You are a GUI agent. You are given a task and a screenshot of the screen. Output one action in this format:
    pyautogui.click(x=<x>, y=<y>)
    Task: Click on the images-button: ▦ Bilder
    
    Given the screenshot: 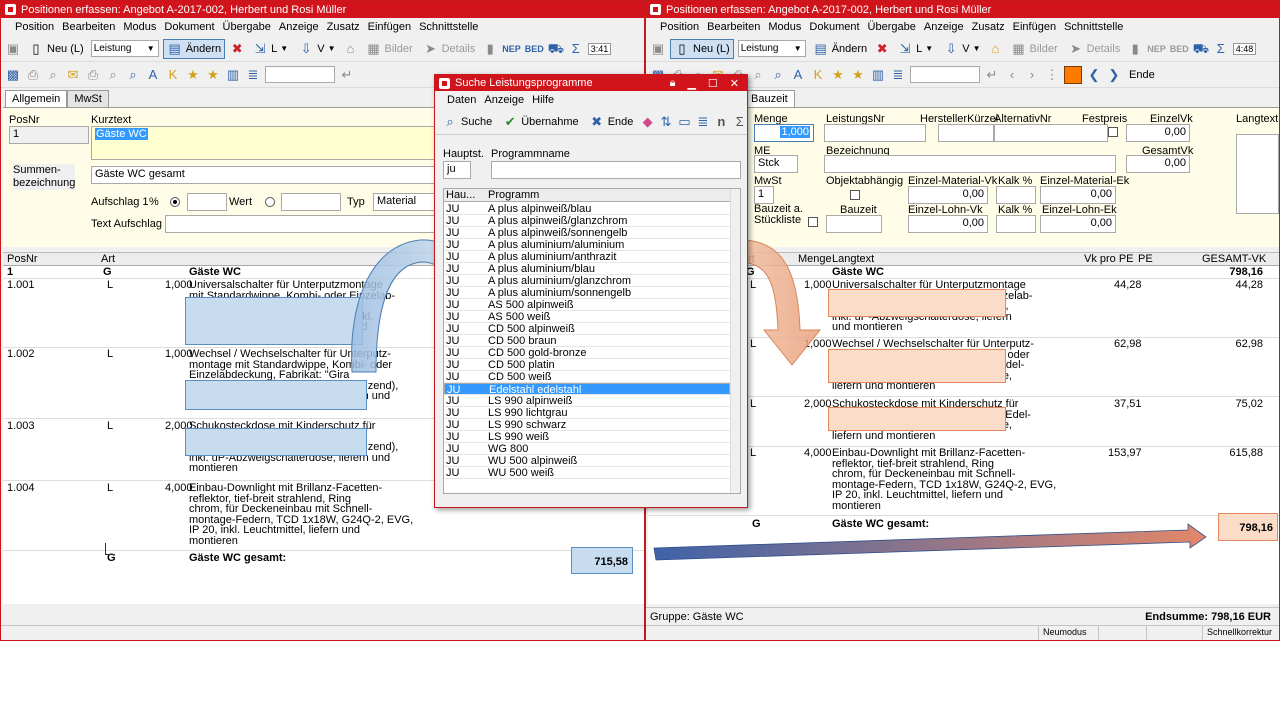 What is the action you would take?
    pyautogui.click(x=1033, y=49)
    